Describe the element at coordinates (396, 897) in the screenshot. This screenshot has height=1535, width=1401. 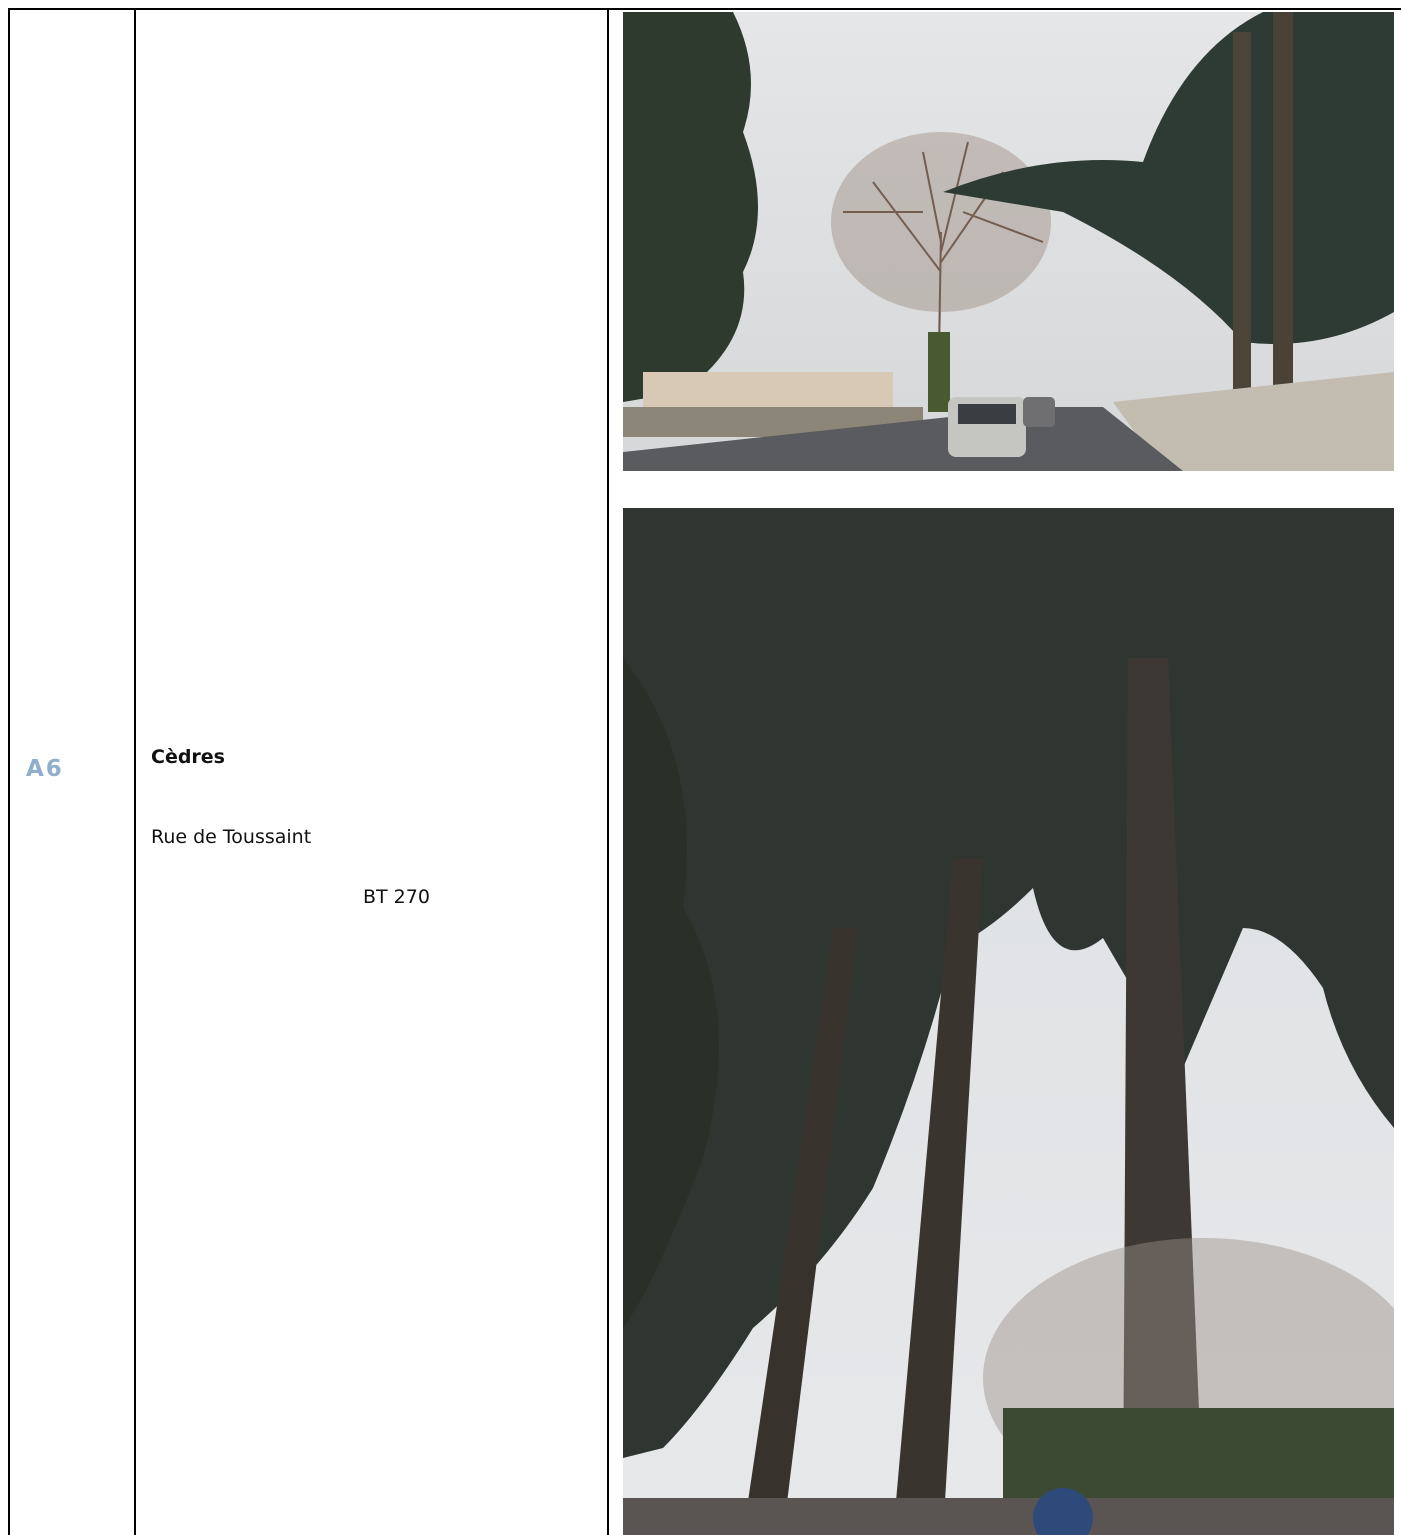
I see `parcel-reference: BT 270` at that location.